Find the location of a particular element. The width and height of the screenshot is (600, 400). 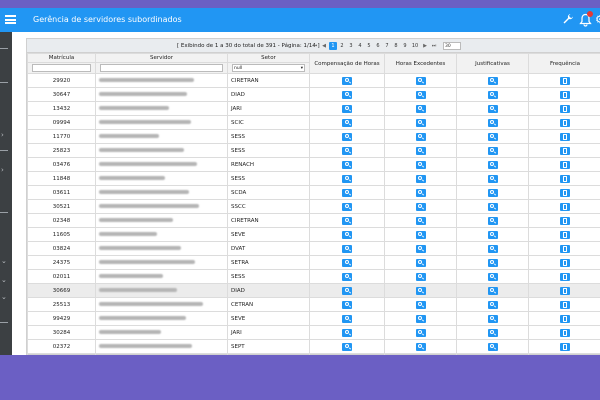

servidor-filter-input is located at coordinates (161, 68).